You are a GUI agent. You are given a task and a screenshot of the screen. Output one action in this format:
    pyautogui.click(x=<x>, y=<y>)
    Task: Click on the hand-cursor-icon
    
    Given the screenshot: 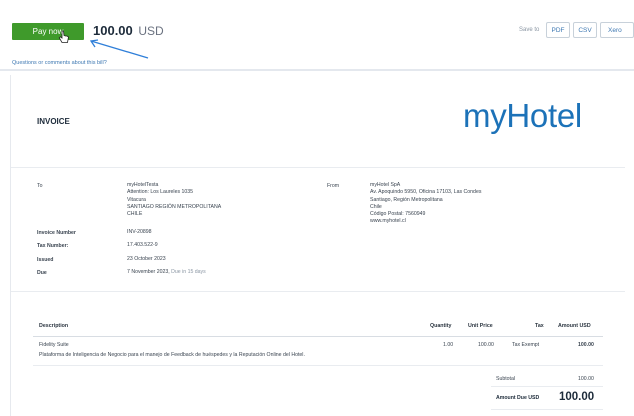 What is the action you would take?
    pyautogui.click(x=63, y=36)
    